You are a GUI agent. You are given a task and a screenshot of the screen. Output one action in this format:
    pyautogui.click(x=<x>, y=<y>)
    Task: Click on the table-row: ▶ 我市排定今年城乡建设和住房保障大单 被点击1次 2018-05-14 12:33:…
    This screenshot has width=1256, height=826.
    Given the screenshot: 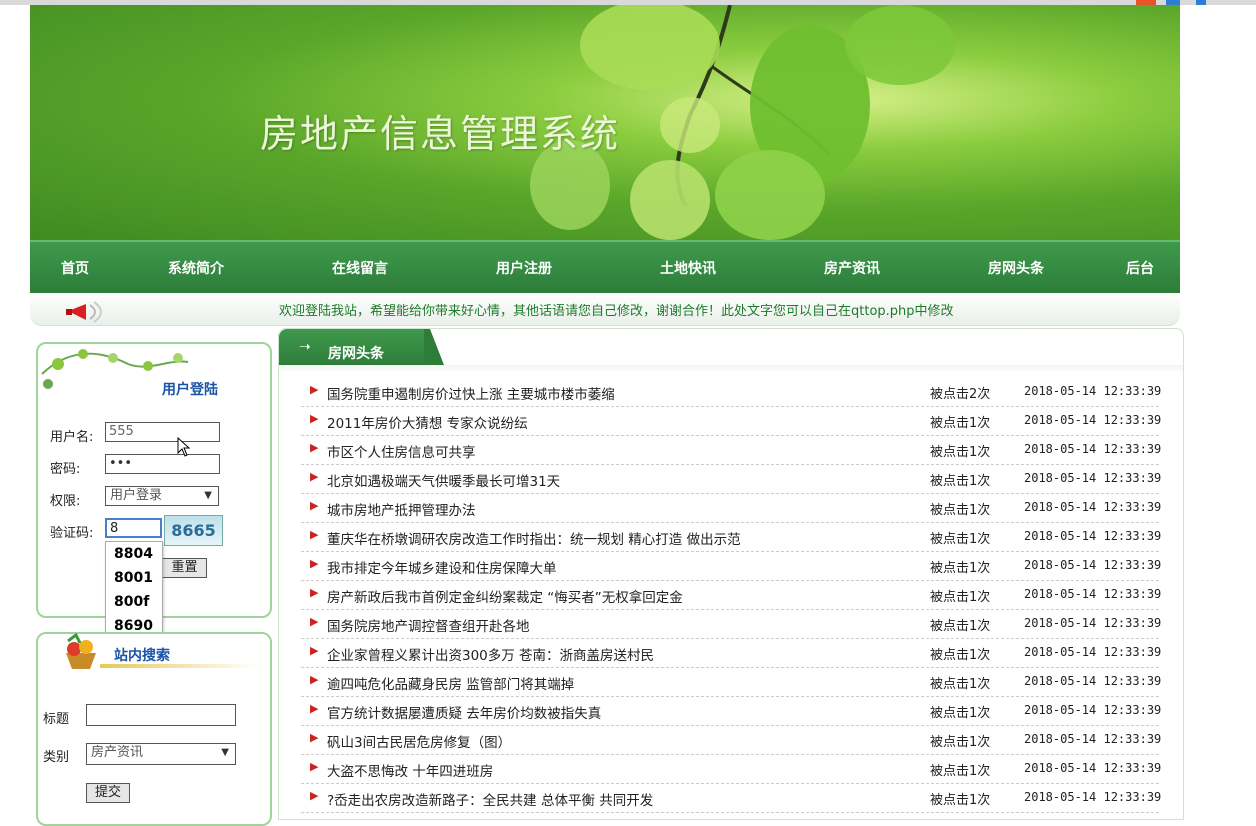 What is the action you would take?
    pyautogui.click(x=731, y=566)
    